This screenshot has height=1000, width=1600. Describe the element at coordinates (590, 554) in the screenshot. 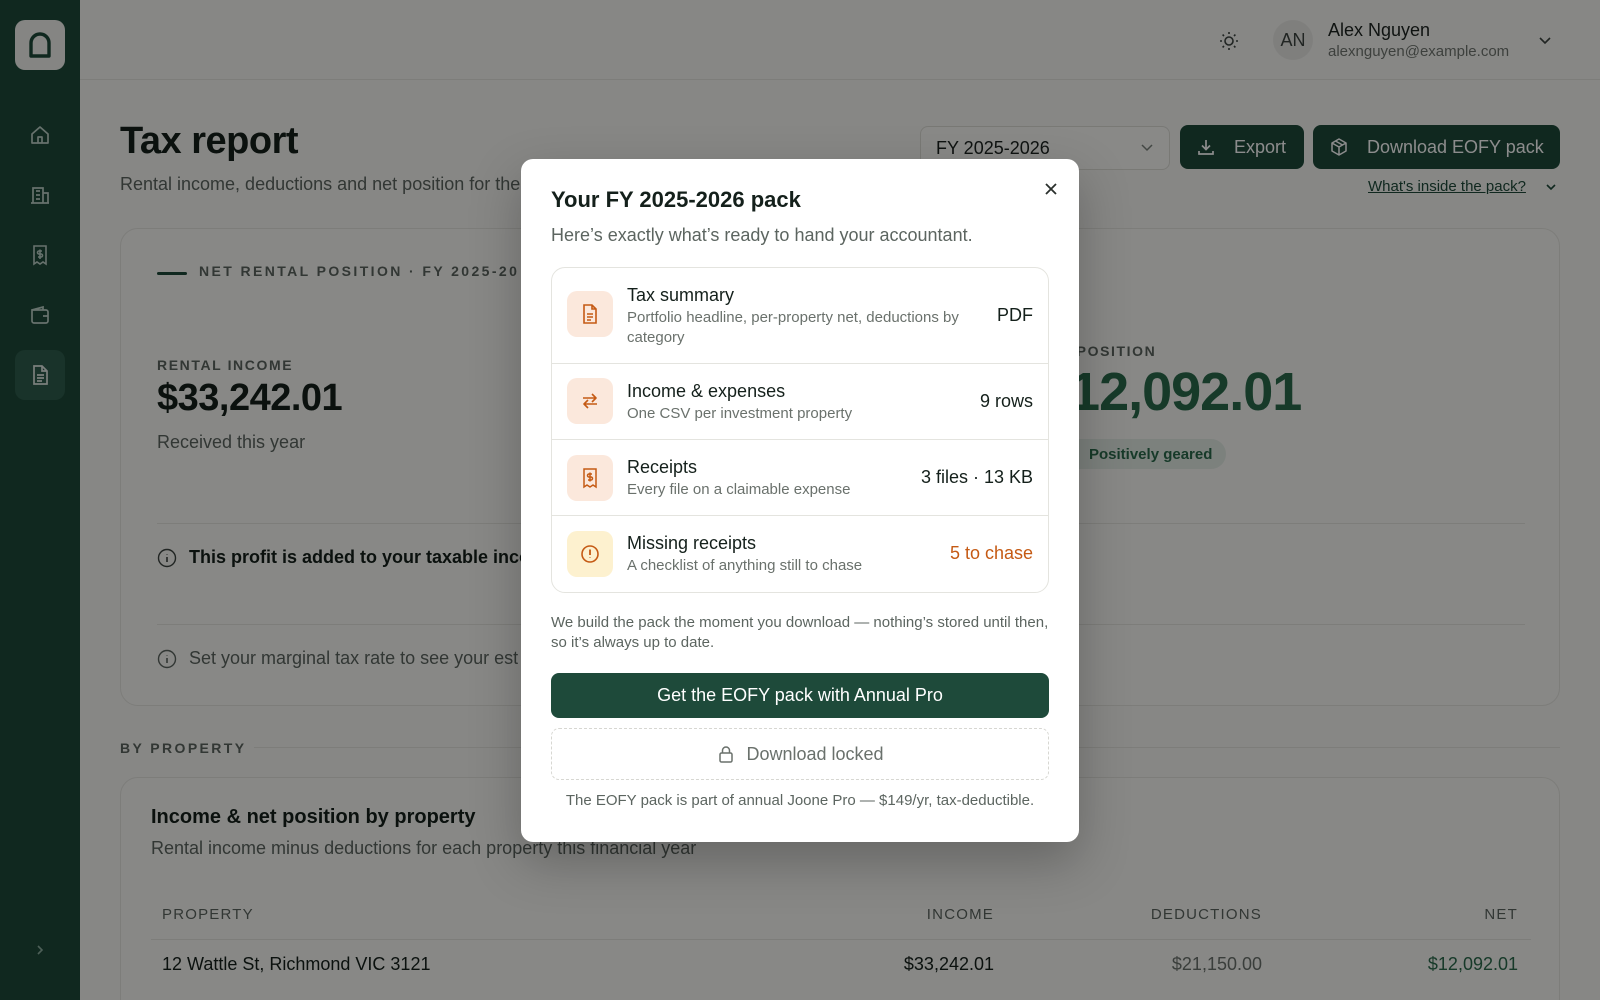

I see `alert-circle-icon` at that location.